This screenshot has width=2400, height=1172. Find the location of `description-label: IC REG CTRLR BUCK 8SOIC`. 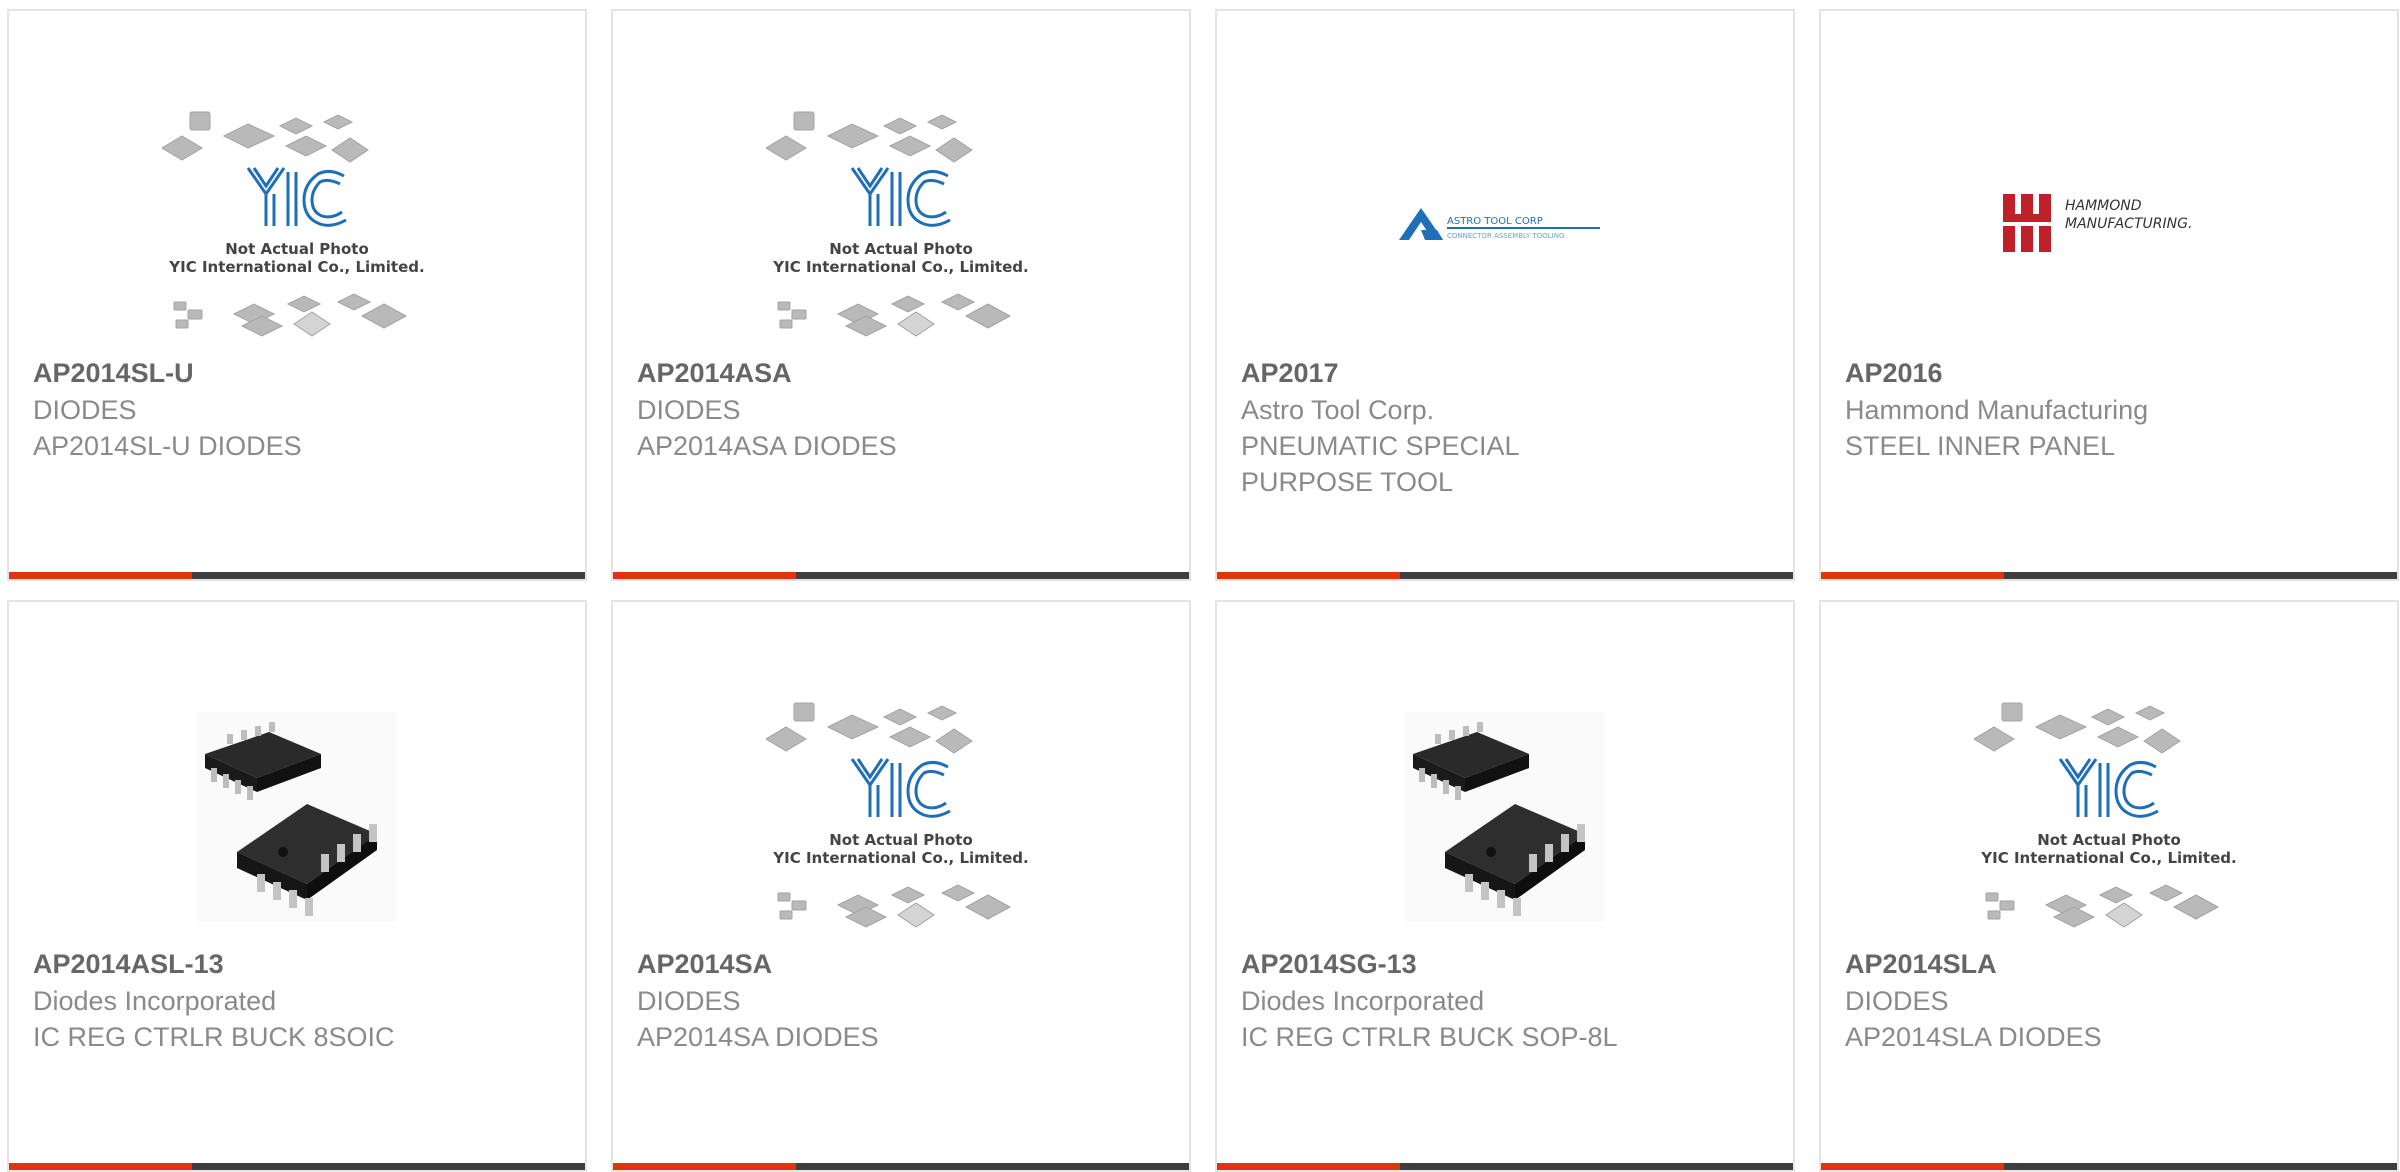

description-label: IC REG CTRLR BUCK 8SOIC is located at coordinates (214, 1037).